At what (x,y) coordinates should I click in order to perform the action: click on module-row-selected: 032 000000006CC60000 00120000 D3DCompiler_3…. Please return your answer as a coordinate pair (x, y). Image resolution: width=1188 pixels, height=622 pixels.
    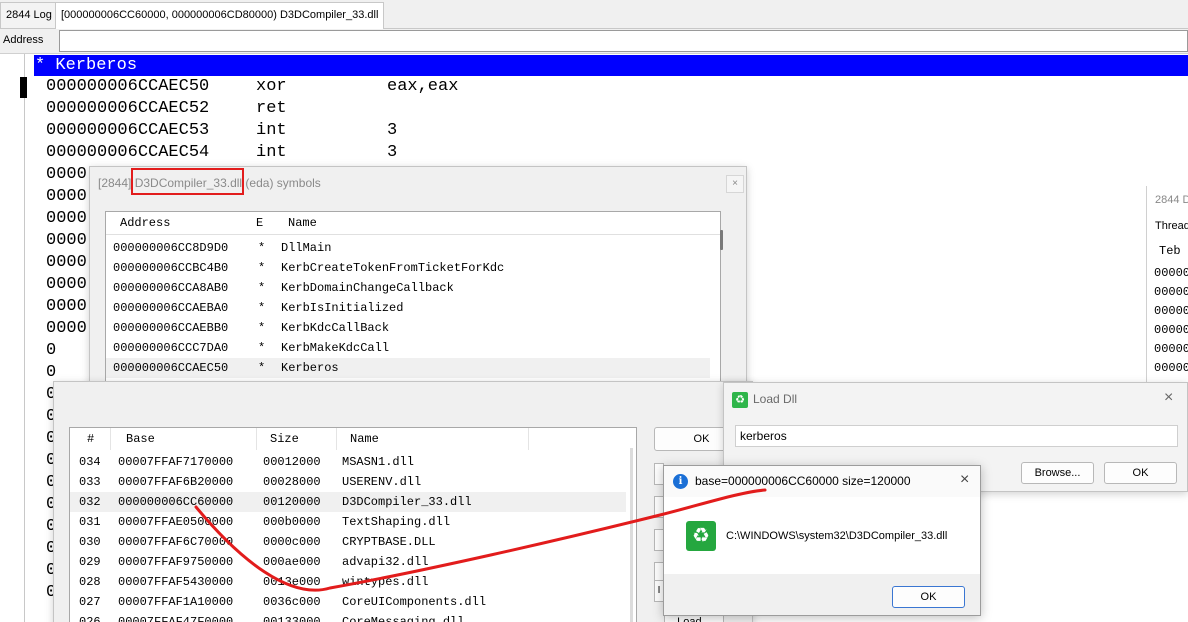
    Looking at the image, I should click on (348, 502).